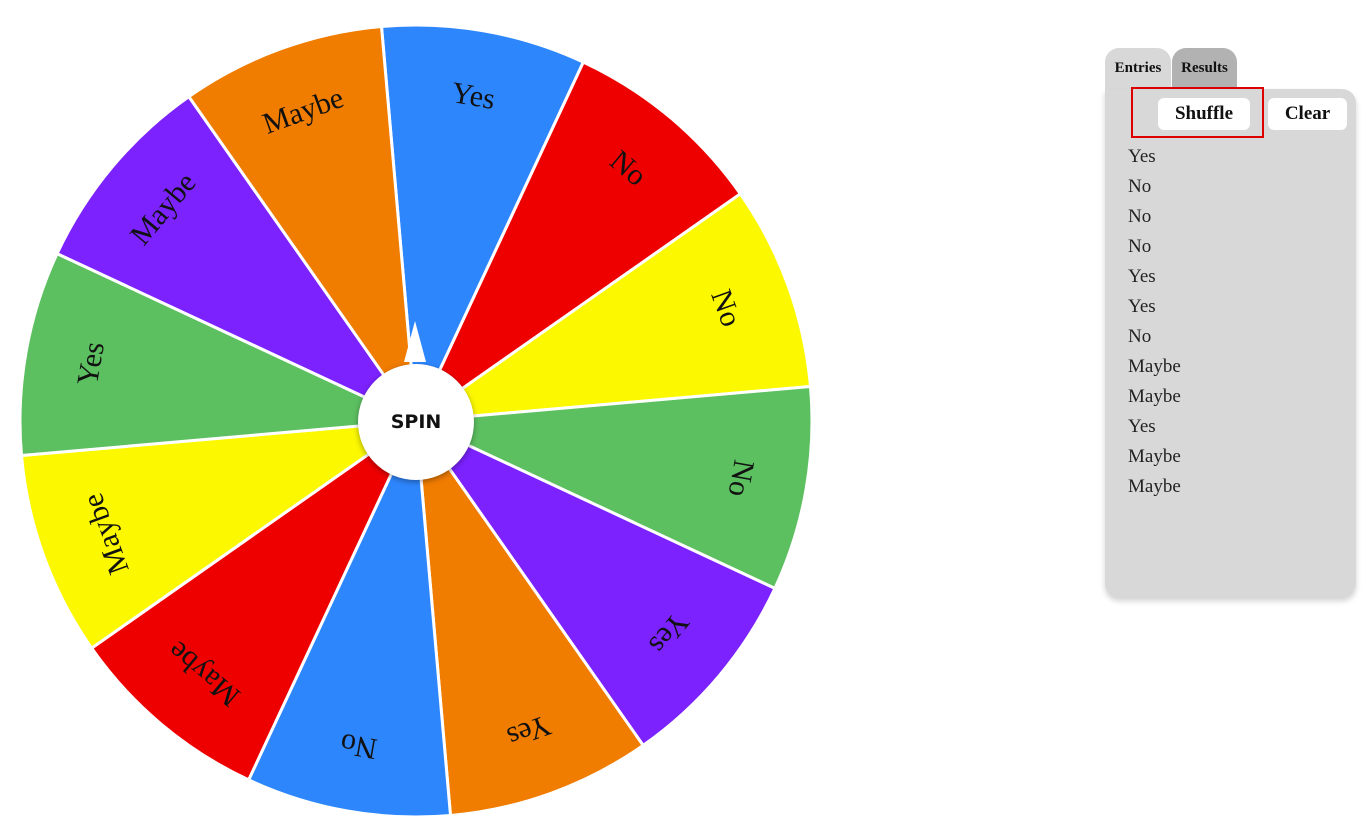 The width and height of the screenshot is (1369, 823). What do you see at coordinates (1204, 69) in the screenshot?
I see `tab-results: Results` at bounding box center [1204, 69].